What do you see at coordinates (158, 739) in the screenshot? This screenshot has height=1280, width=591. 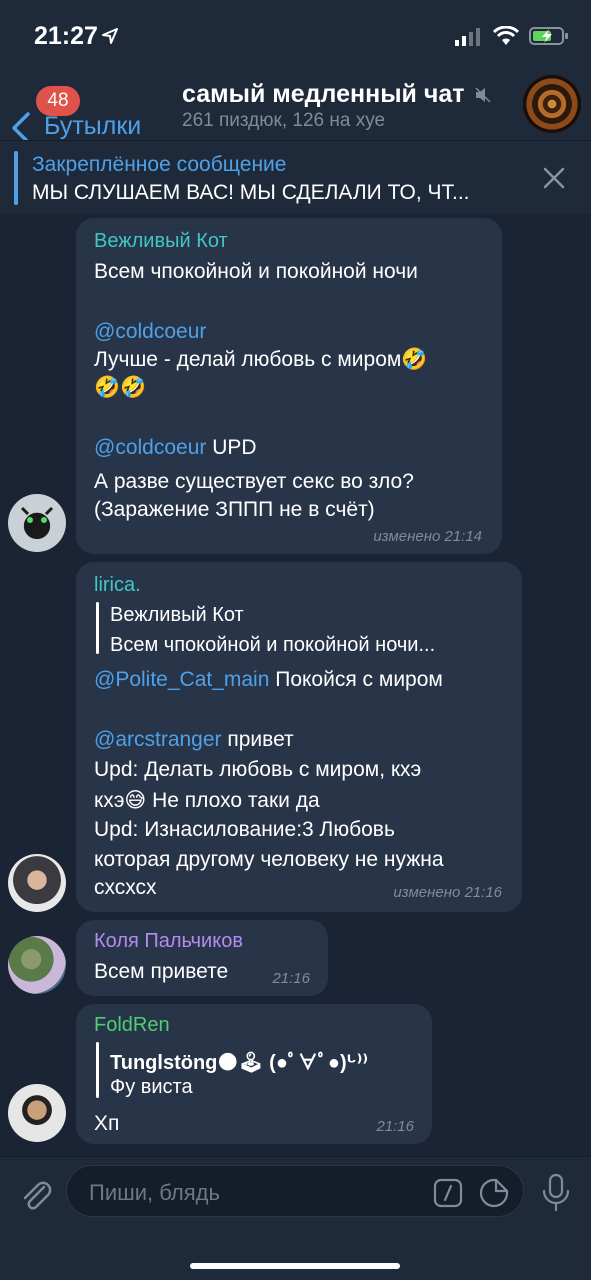 I see `mention-link: @arcstranger` at bounding box center [158, 739].